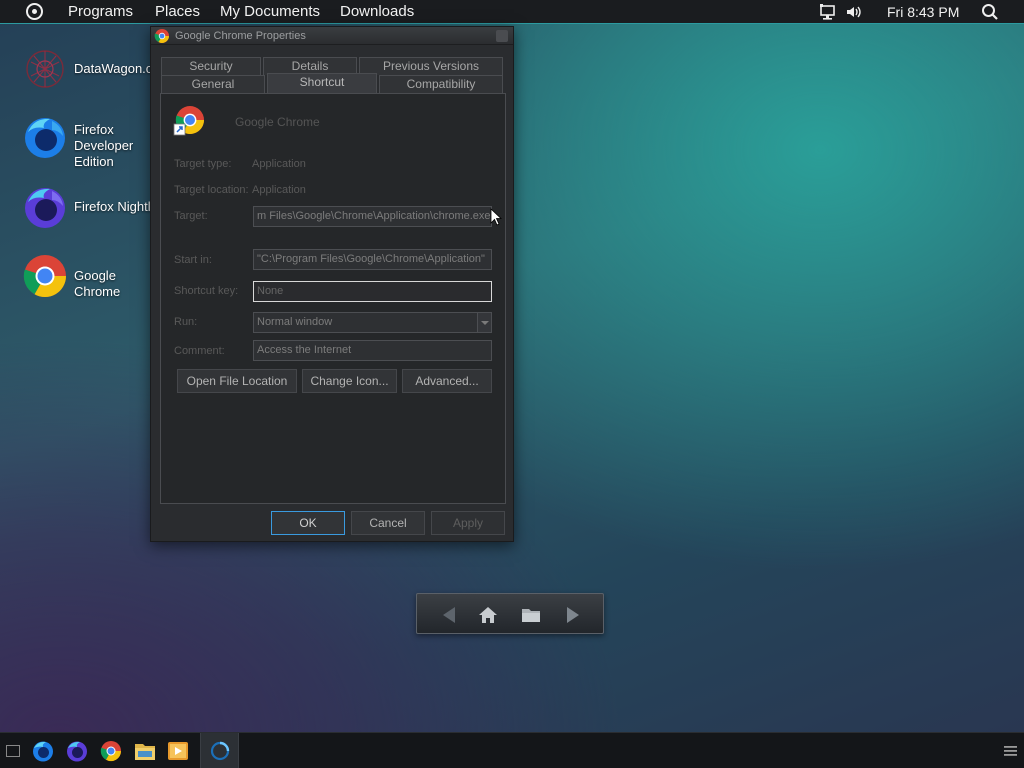 The height and width of the screenshot is (768, 1024). What do you see at coordinates (1010, 751) in the screenshot?
I see `taskbar-menu-icon` at bounding box center [1010, 751].